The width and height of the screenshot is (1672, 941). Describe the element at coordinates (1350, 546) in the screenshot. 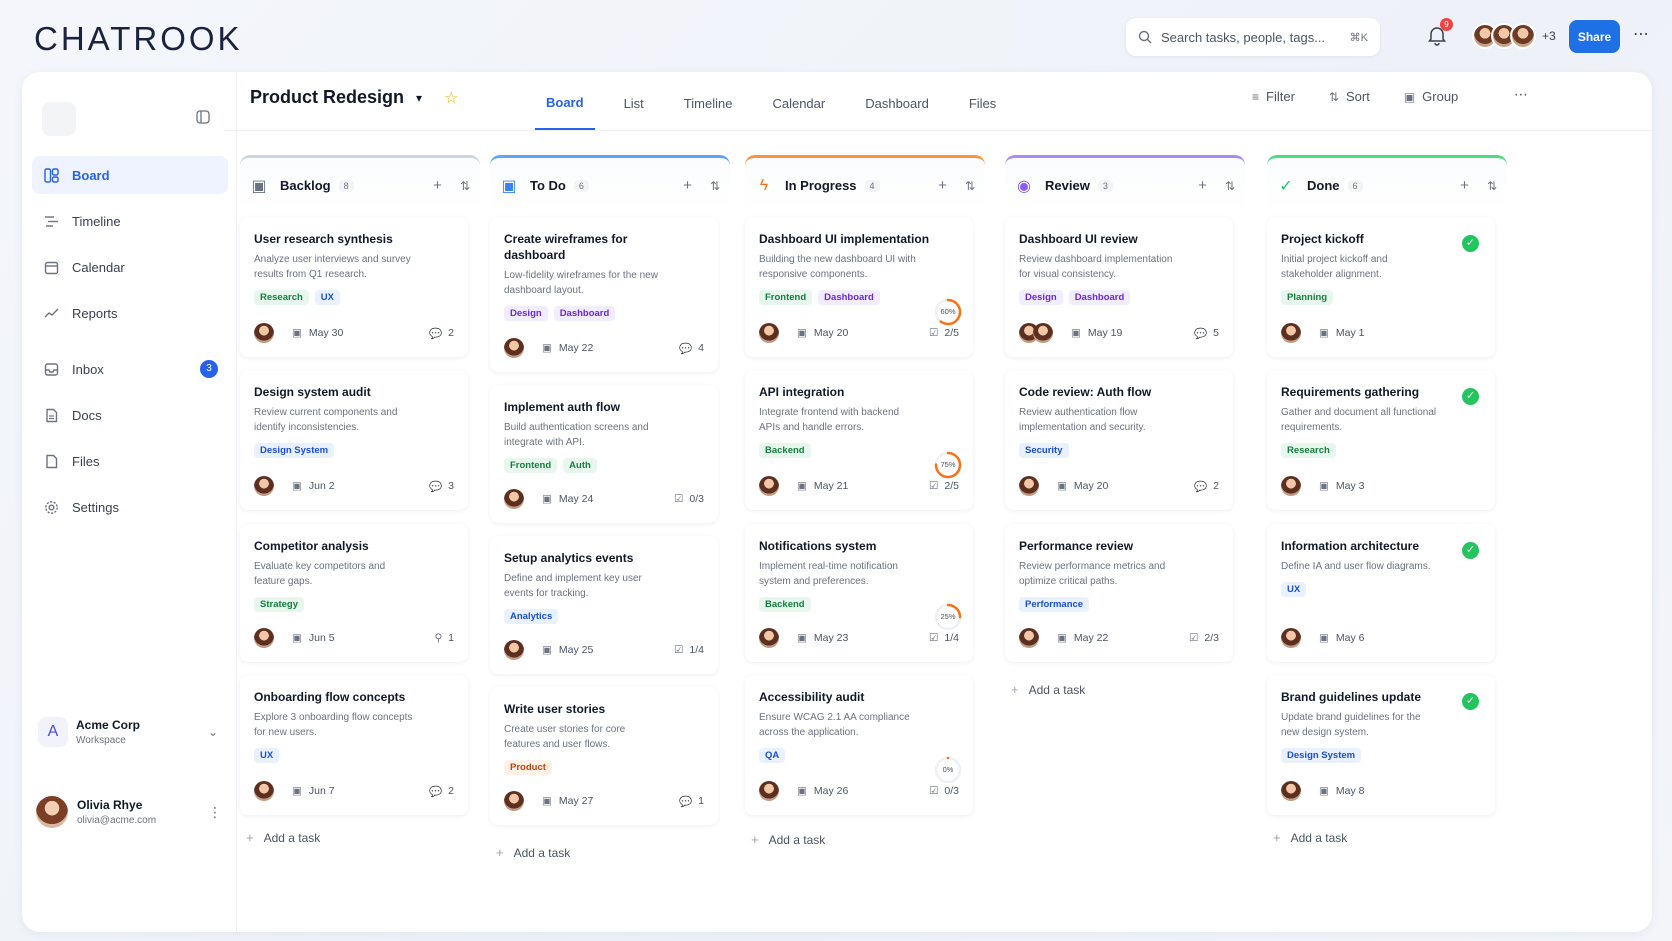

I see `card-title: Information architecture` at that location.